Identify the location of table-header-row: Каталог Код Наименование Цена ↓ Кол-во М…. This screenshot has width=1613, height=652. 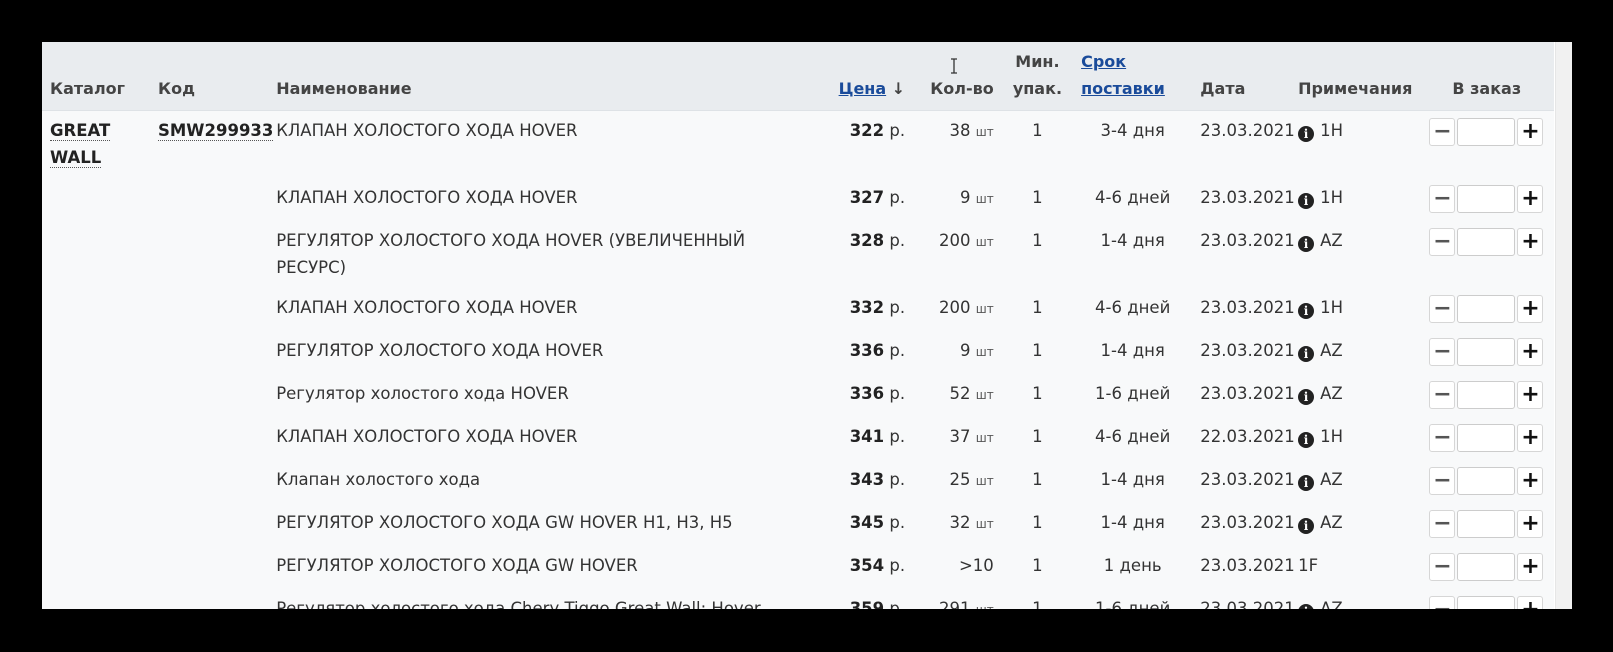
(798, 76).